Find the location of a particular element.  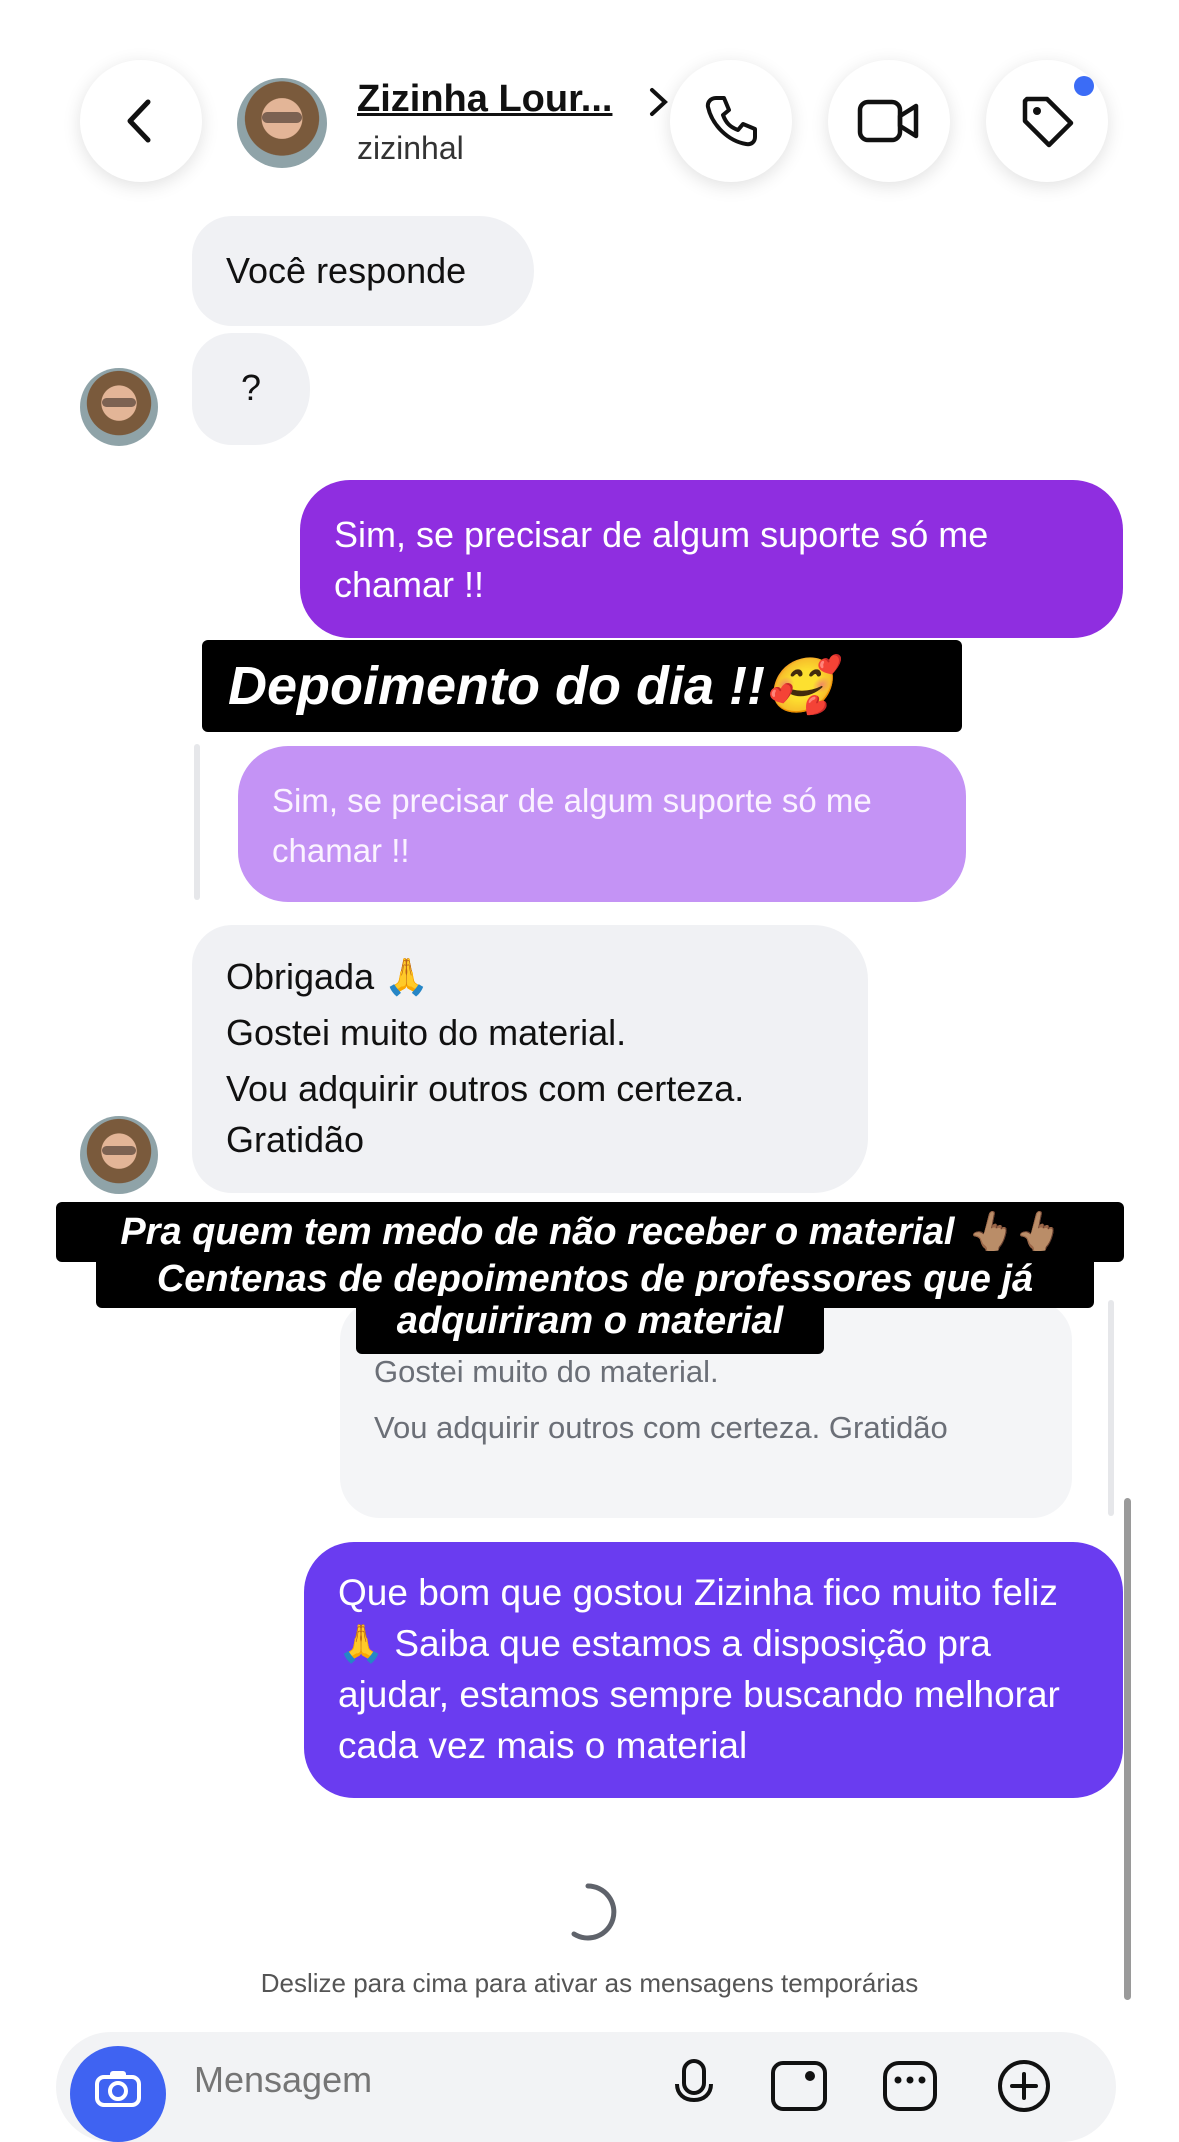

message-text: ? is located at coordinates (251, 387).